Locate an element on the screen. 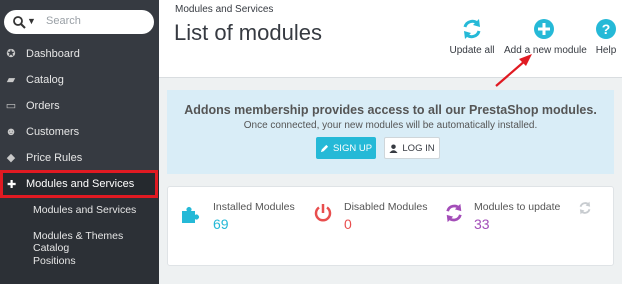 The width and height of the screenshot is (622, 284). sidebar-item-label: Customers is located at coordinates (53, 132).